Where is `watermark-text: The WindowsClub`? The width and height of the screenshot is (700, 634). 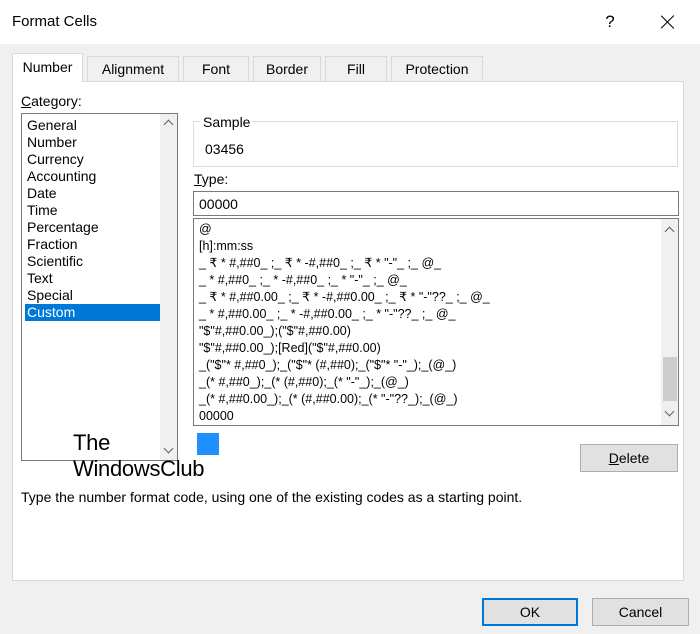 watermark-text: The WindowsClub is located at coordinates (139, 456).